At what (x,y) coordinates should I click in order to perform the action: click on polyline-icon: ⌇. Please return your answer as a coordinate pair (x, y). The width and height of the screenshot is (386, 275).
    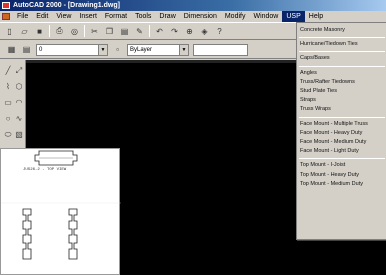
    Looking at the image, I should click on (8, 87).